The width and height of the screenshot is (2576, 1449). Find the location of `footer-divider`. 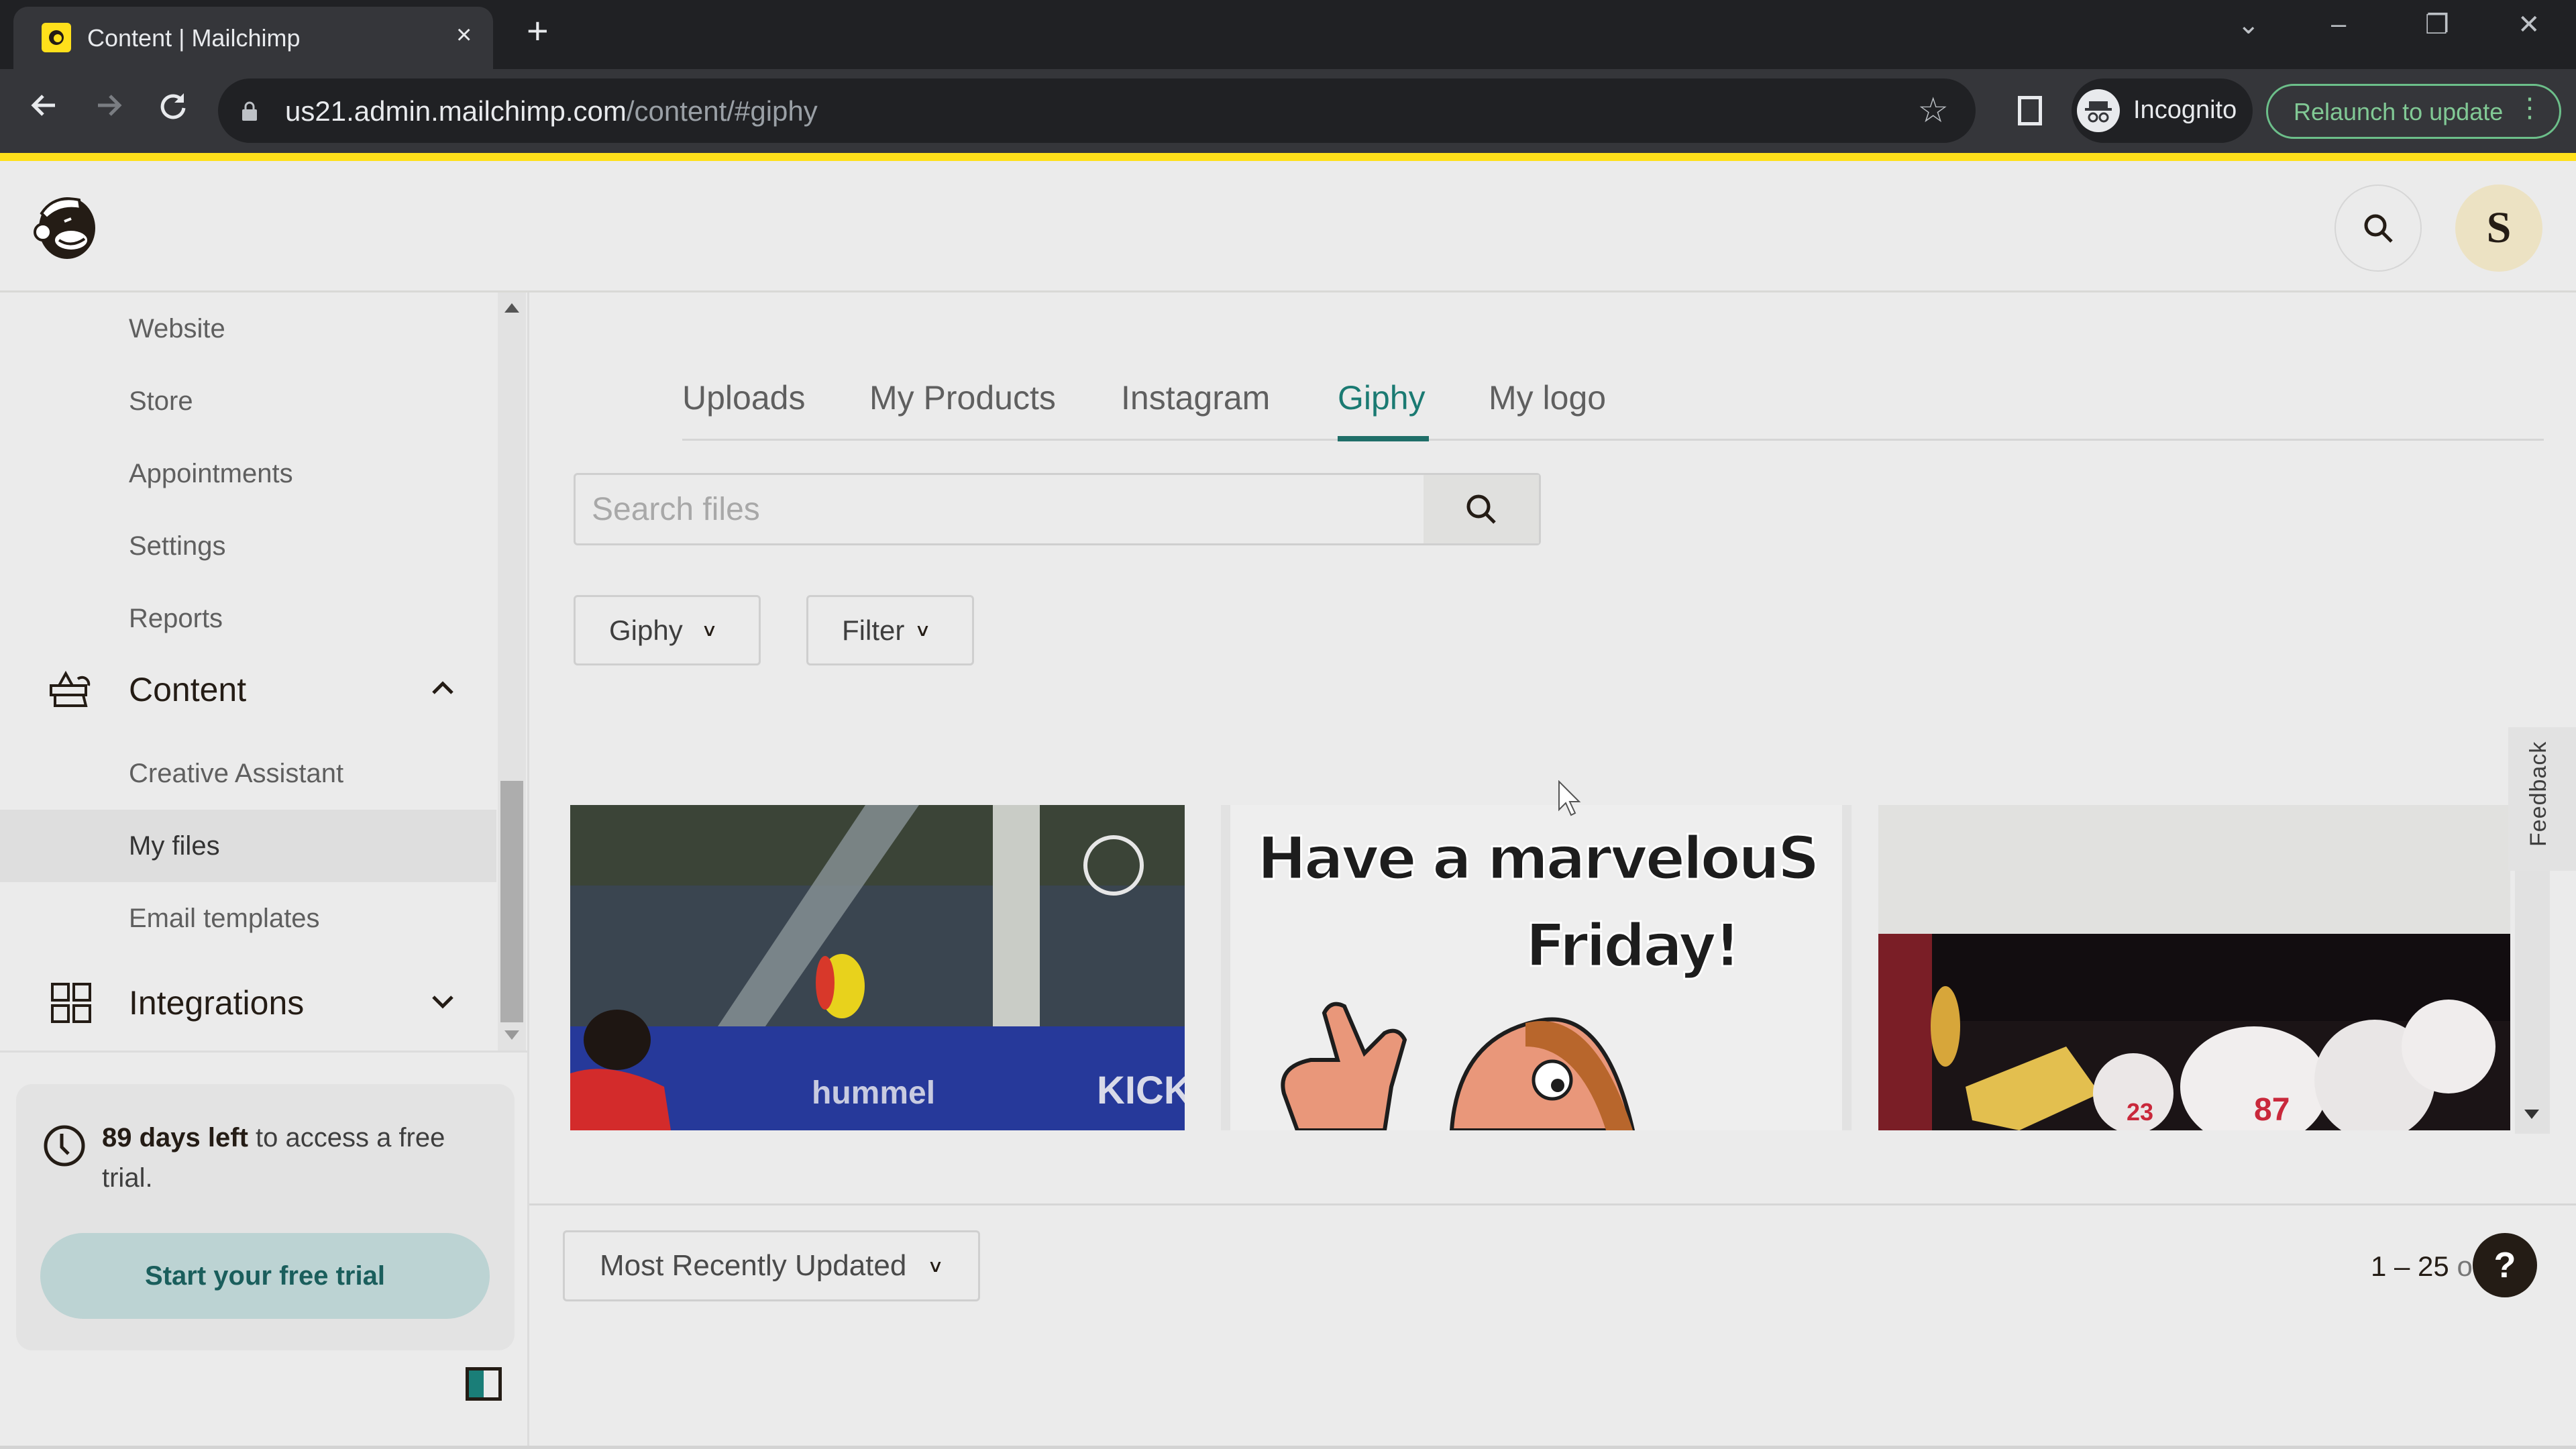

footer-divider is located at coordinates (1552, 1204).